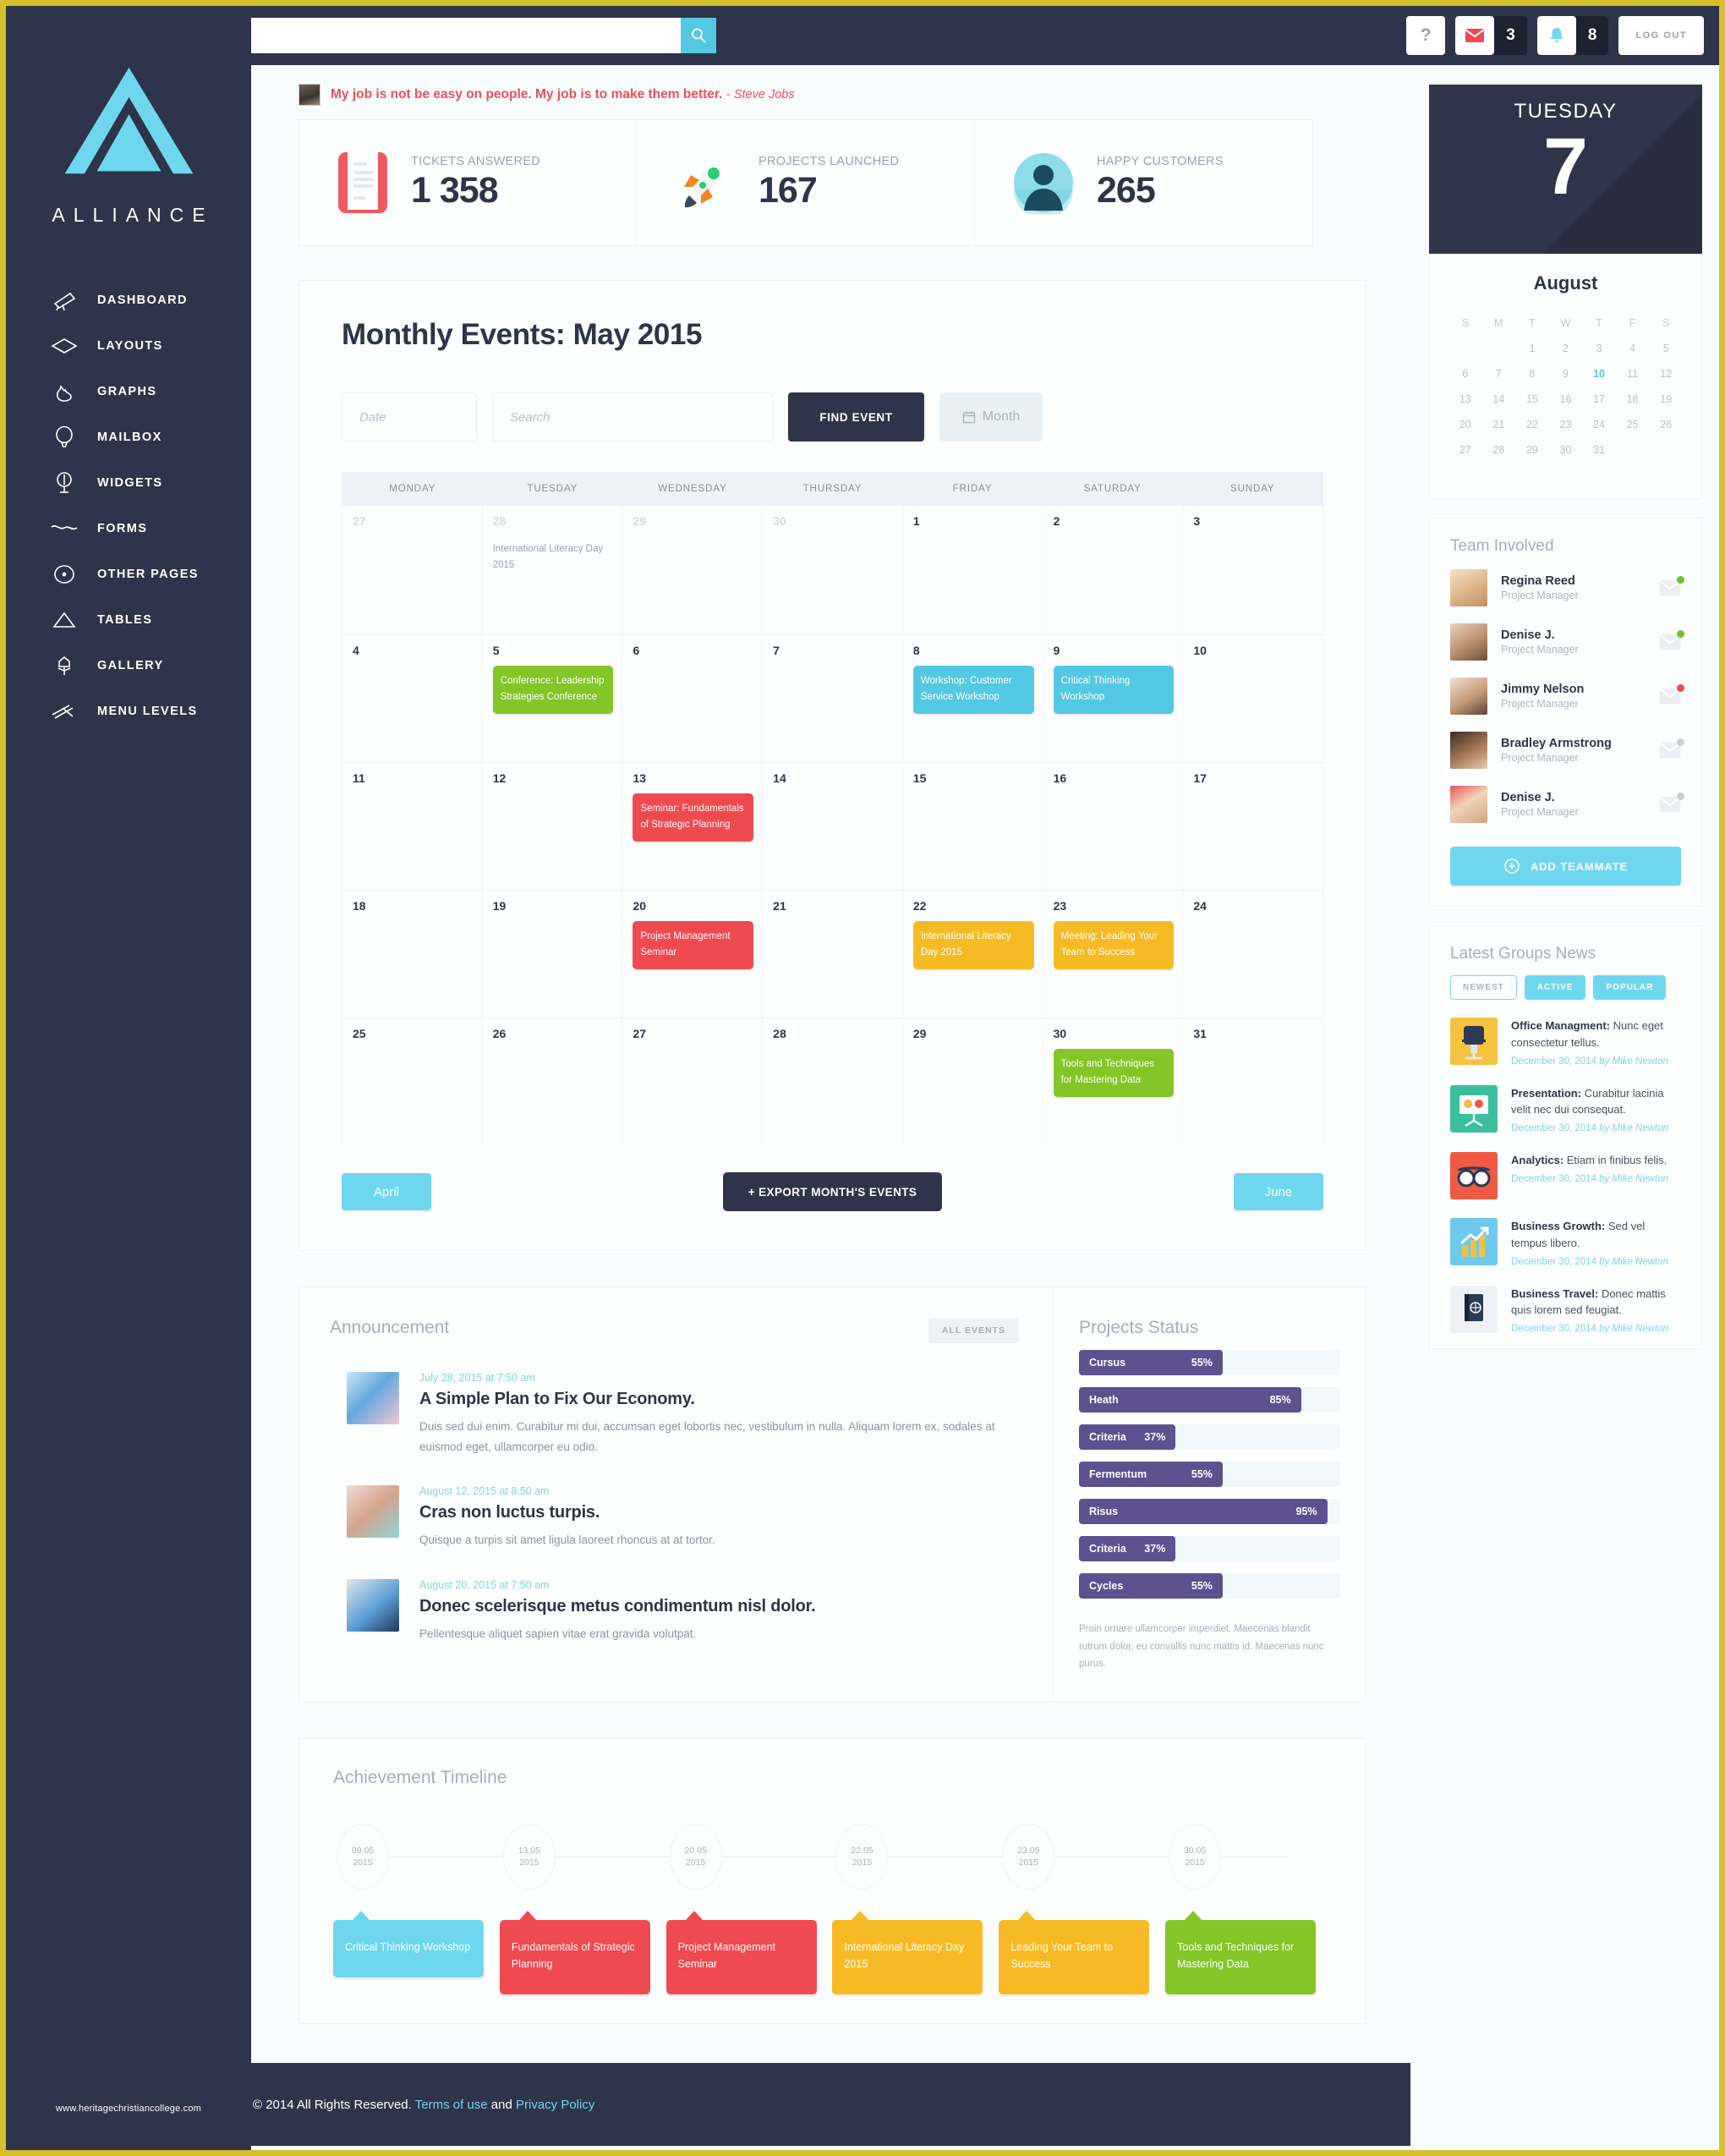 The image size is (1725, 2156). Describe the element at coordinates (554, 557) in the screenshot. I see `calendar-event: International Literacy Day 2015` at that location.